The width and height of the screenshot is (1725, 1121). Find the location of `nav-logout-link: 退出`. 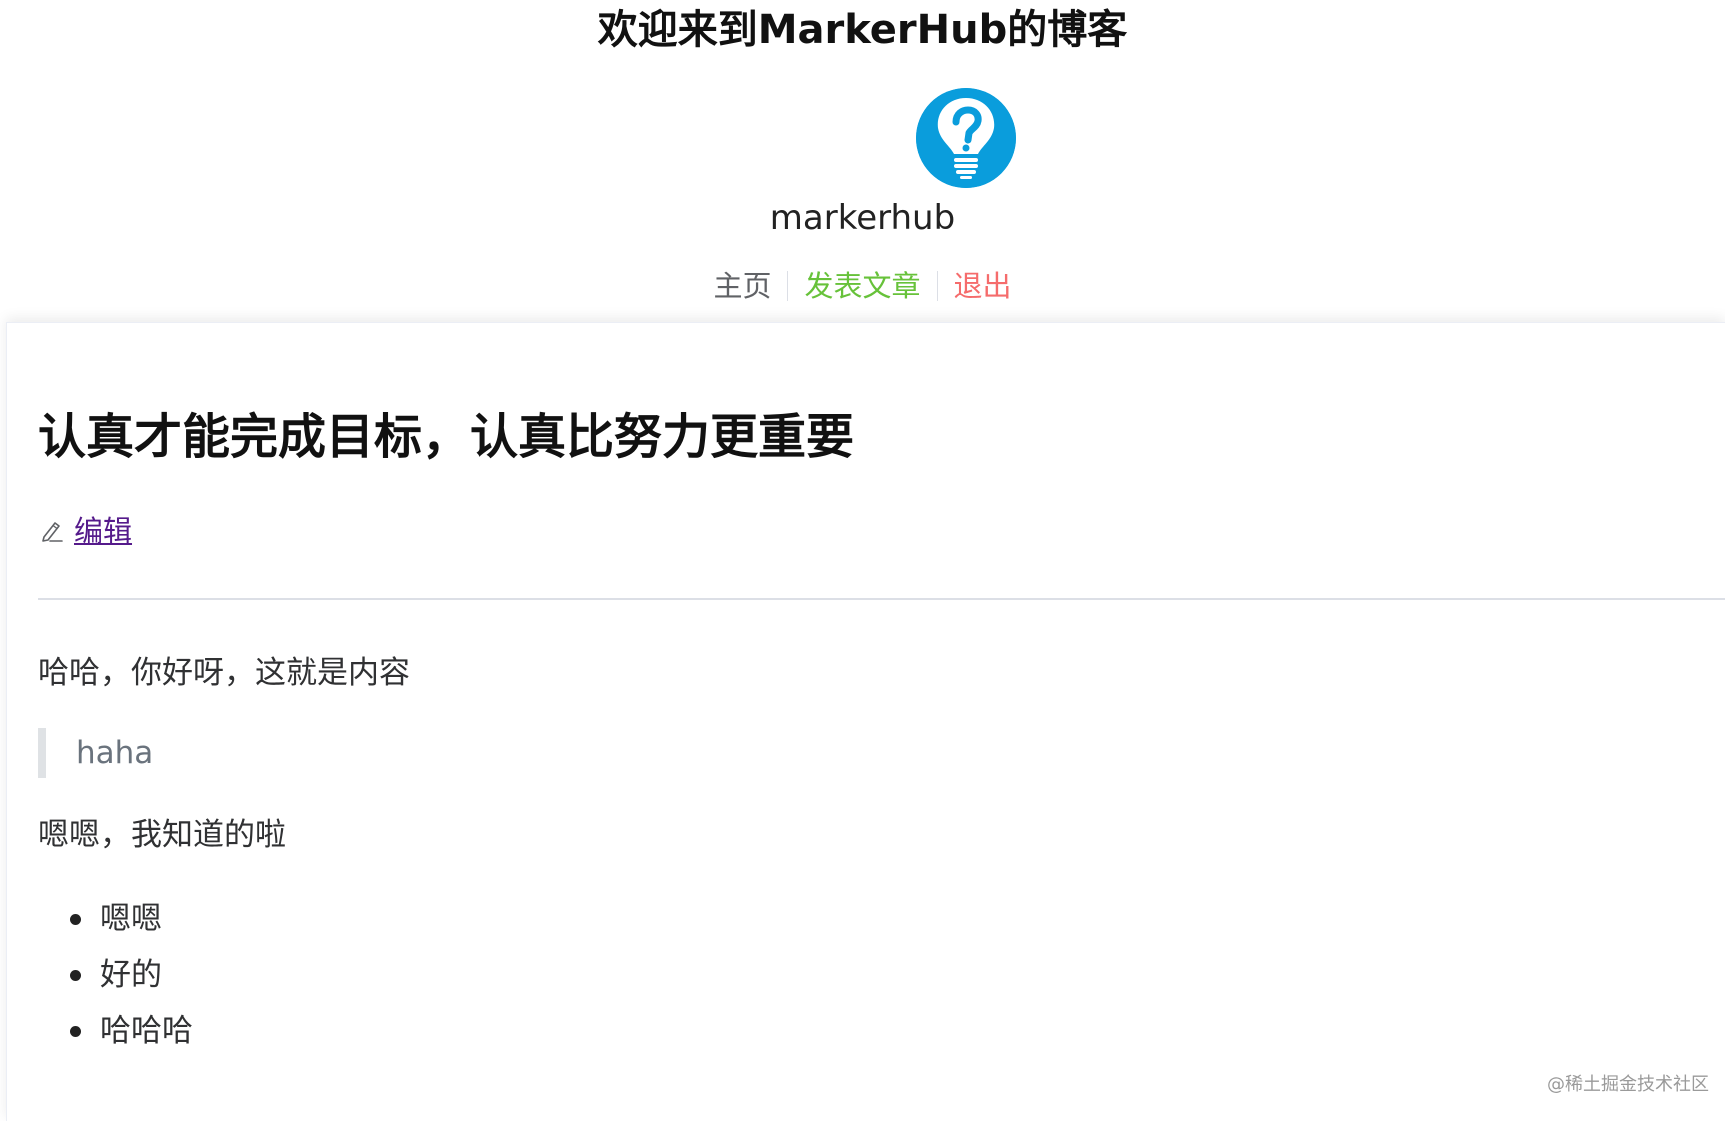

nav-logout-link: 退出 is located at coordinates (983, 286).